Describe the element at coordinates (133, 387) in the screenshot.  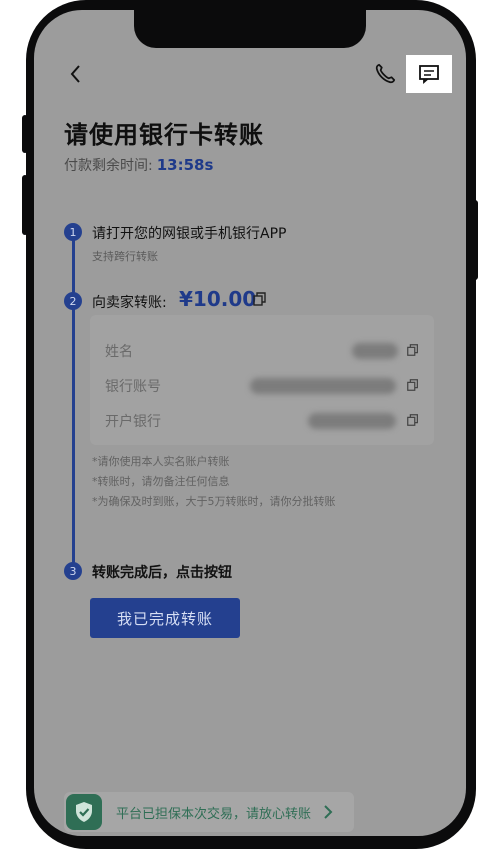
I see `field-label: 银行账号` at that location.